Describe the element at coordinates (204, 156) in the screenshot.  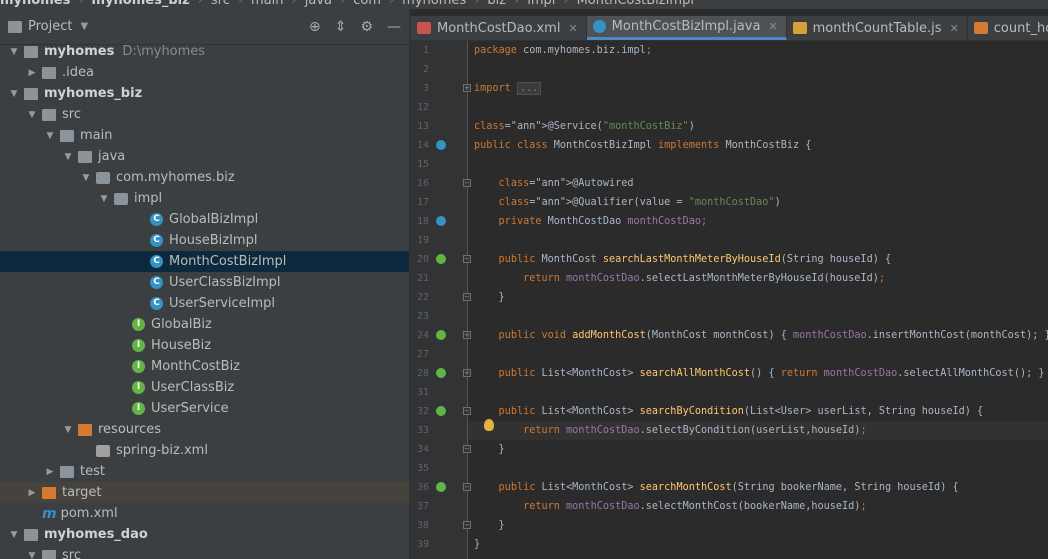
I see `tree-item: ▼ java` at that location.